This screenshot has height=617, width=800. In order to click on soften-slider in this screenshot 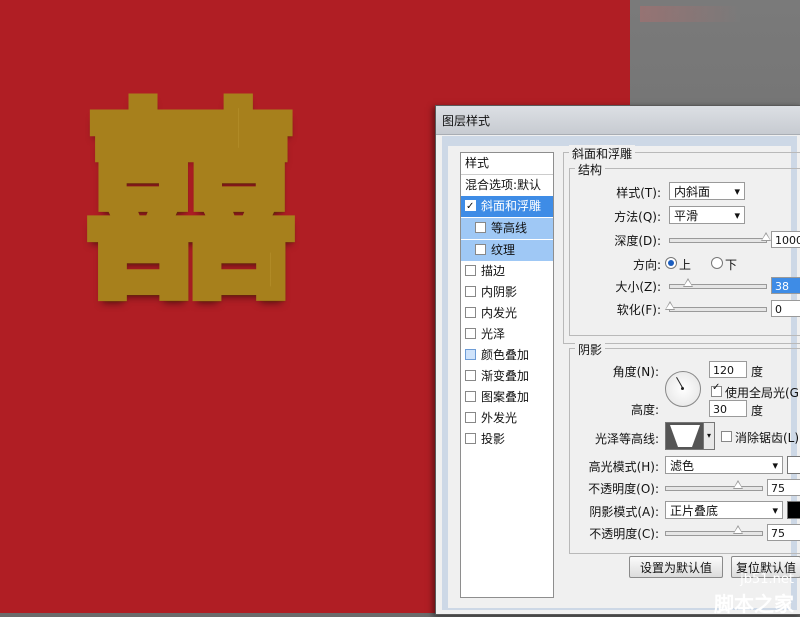, I will do `click(716, 306)`.